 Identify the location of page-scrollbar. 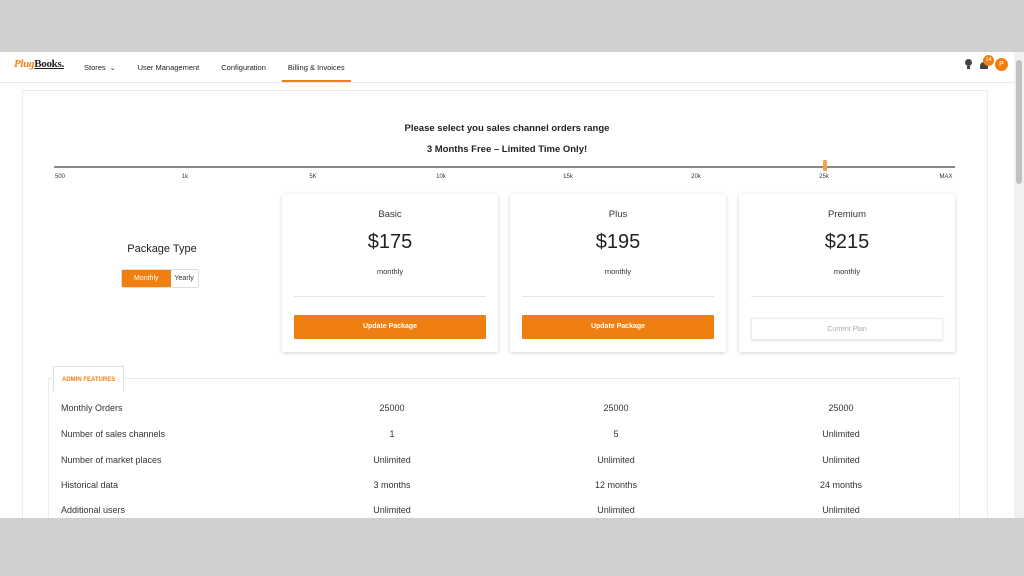
(1019, 285).